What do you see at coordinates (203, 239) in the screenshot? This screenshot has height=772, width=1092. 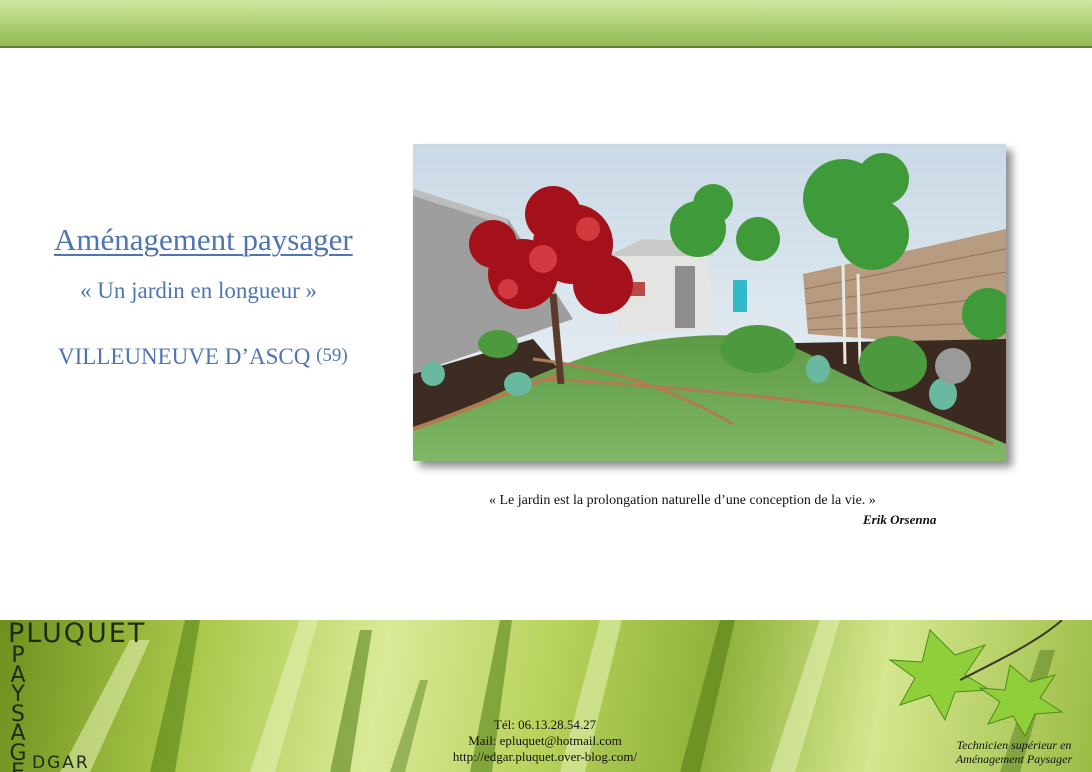 I see `page-title: Aménagement paysager` at bounding box center [203, 239].